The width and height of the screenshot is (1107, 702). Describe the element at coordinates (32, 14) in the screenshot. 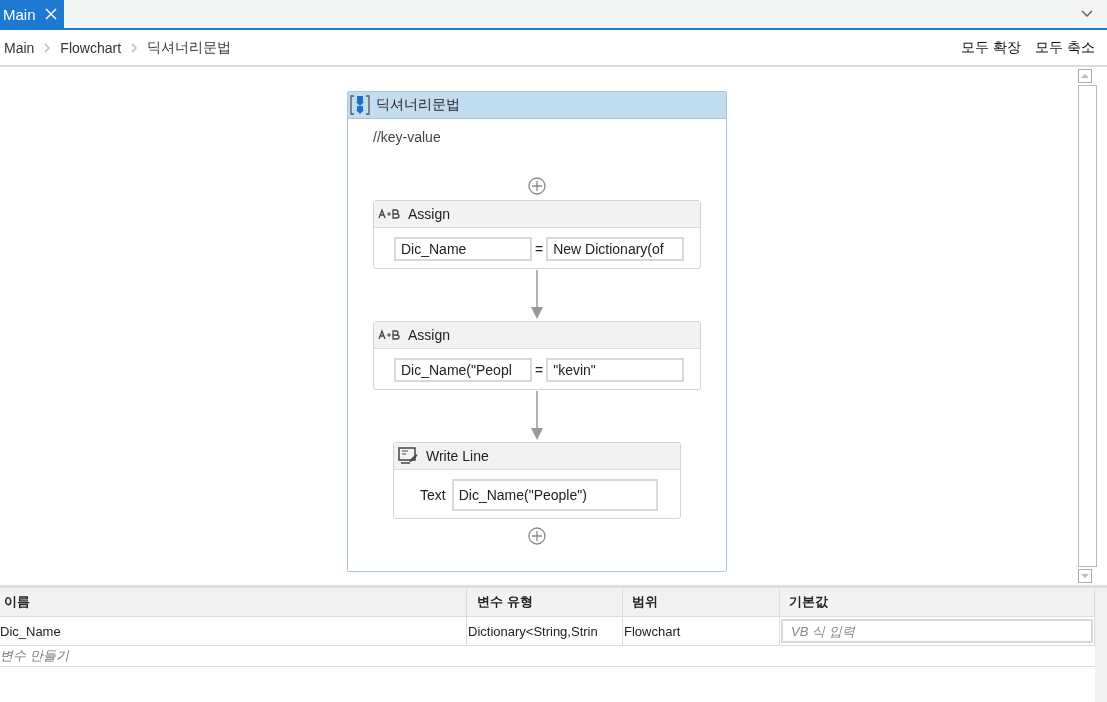

I see `document-tab: Main` at that location.